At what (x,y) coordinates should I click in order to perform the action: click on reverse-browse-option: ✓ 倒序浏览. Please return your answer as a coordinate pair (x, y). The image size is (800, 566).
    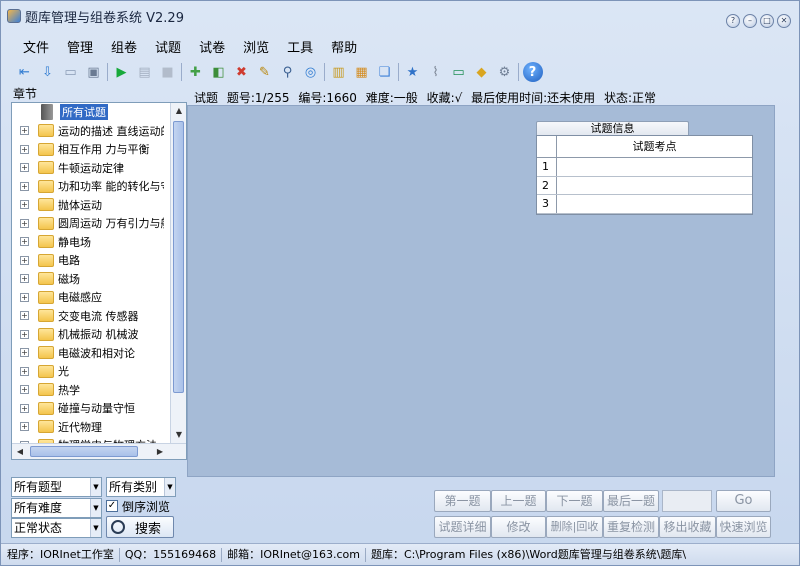
    Looking at the image, I should click on (138, 506).